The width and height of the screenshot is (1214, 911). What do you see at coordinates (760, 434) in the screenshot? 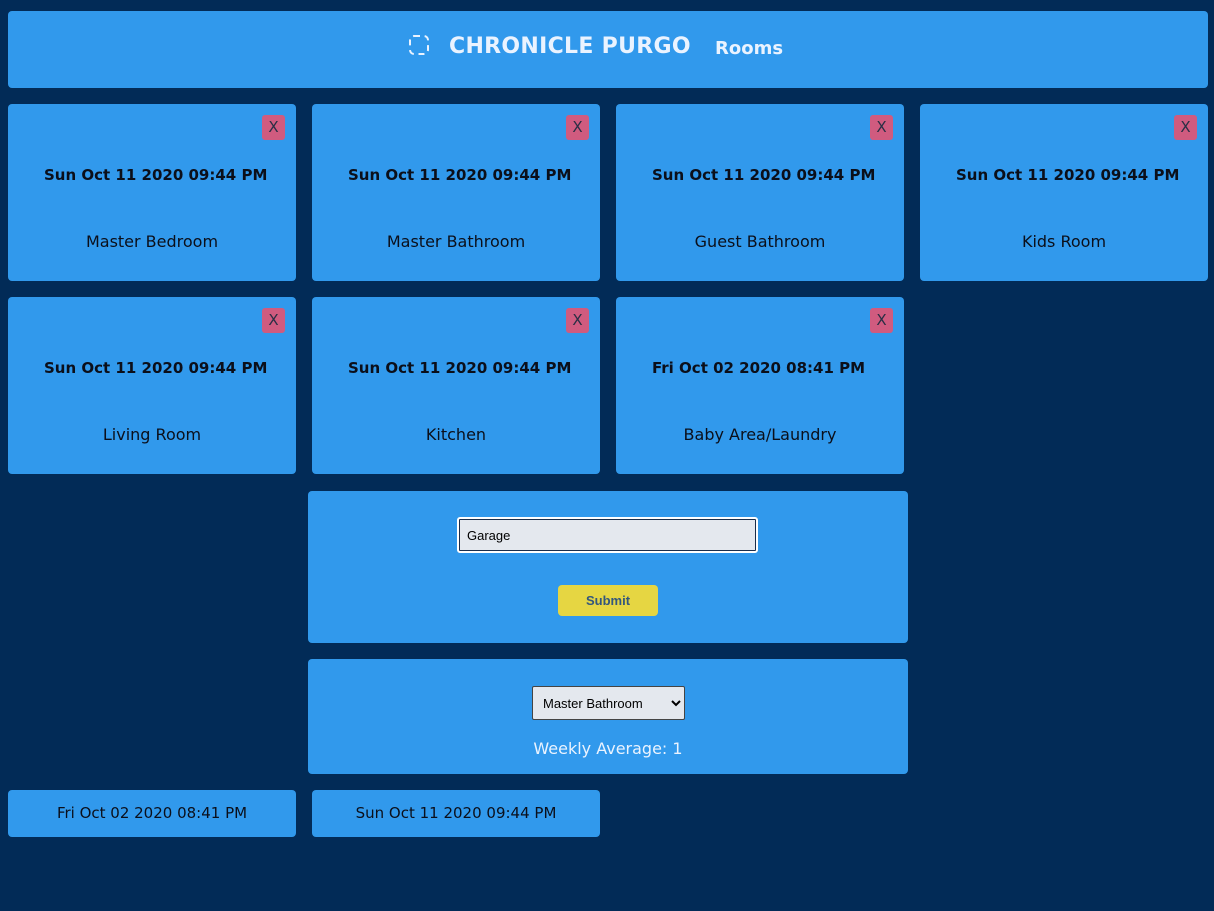
I see `room-name: Baby Area/Laundry` at bounding box center [760, 434].